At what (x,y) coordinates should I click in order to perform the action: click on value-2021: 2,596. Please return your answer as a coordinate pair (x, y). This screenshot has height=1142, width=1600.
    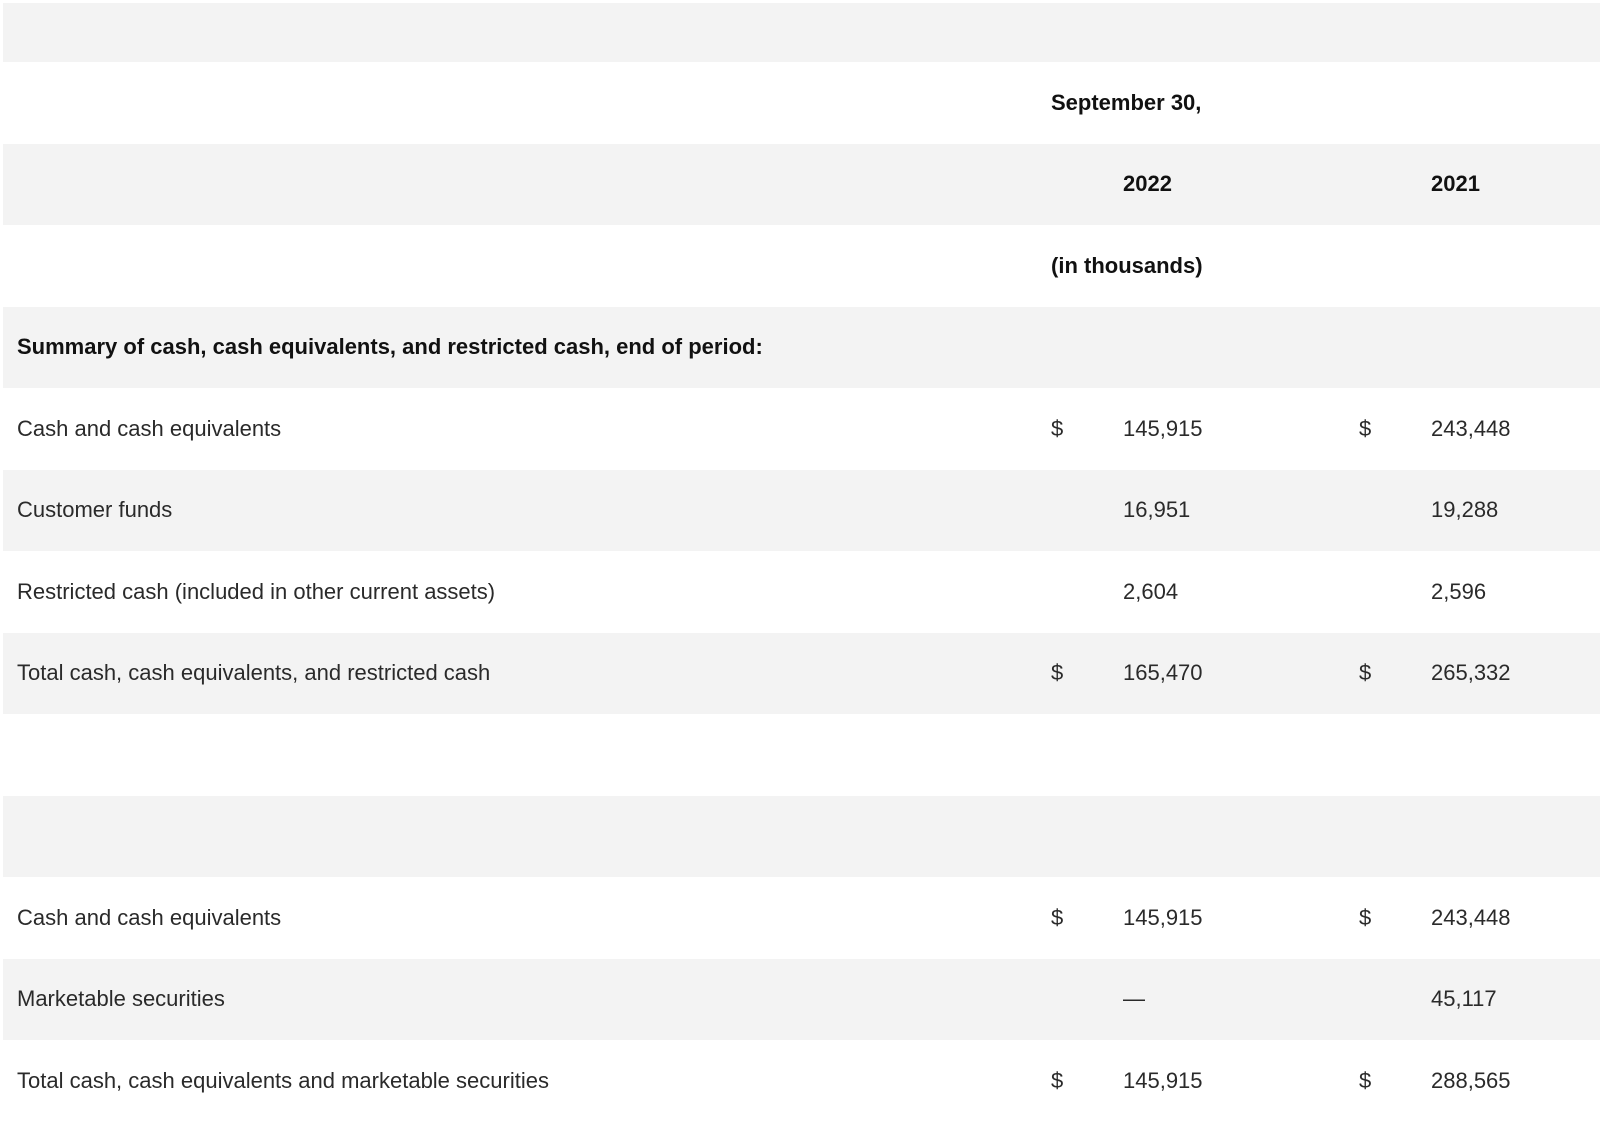
    Looking at the image, I should click on (1459, 591).